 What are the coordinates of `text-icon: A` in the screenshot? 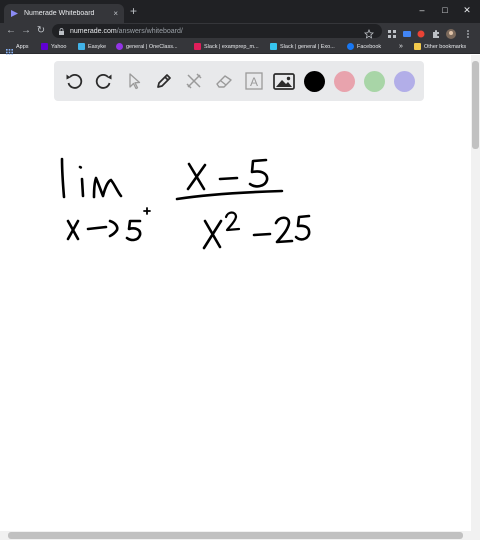 It's located at (254, 81).